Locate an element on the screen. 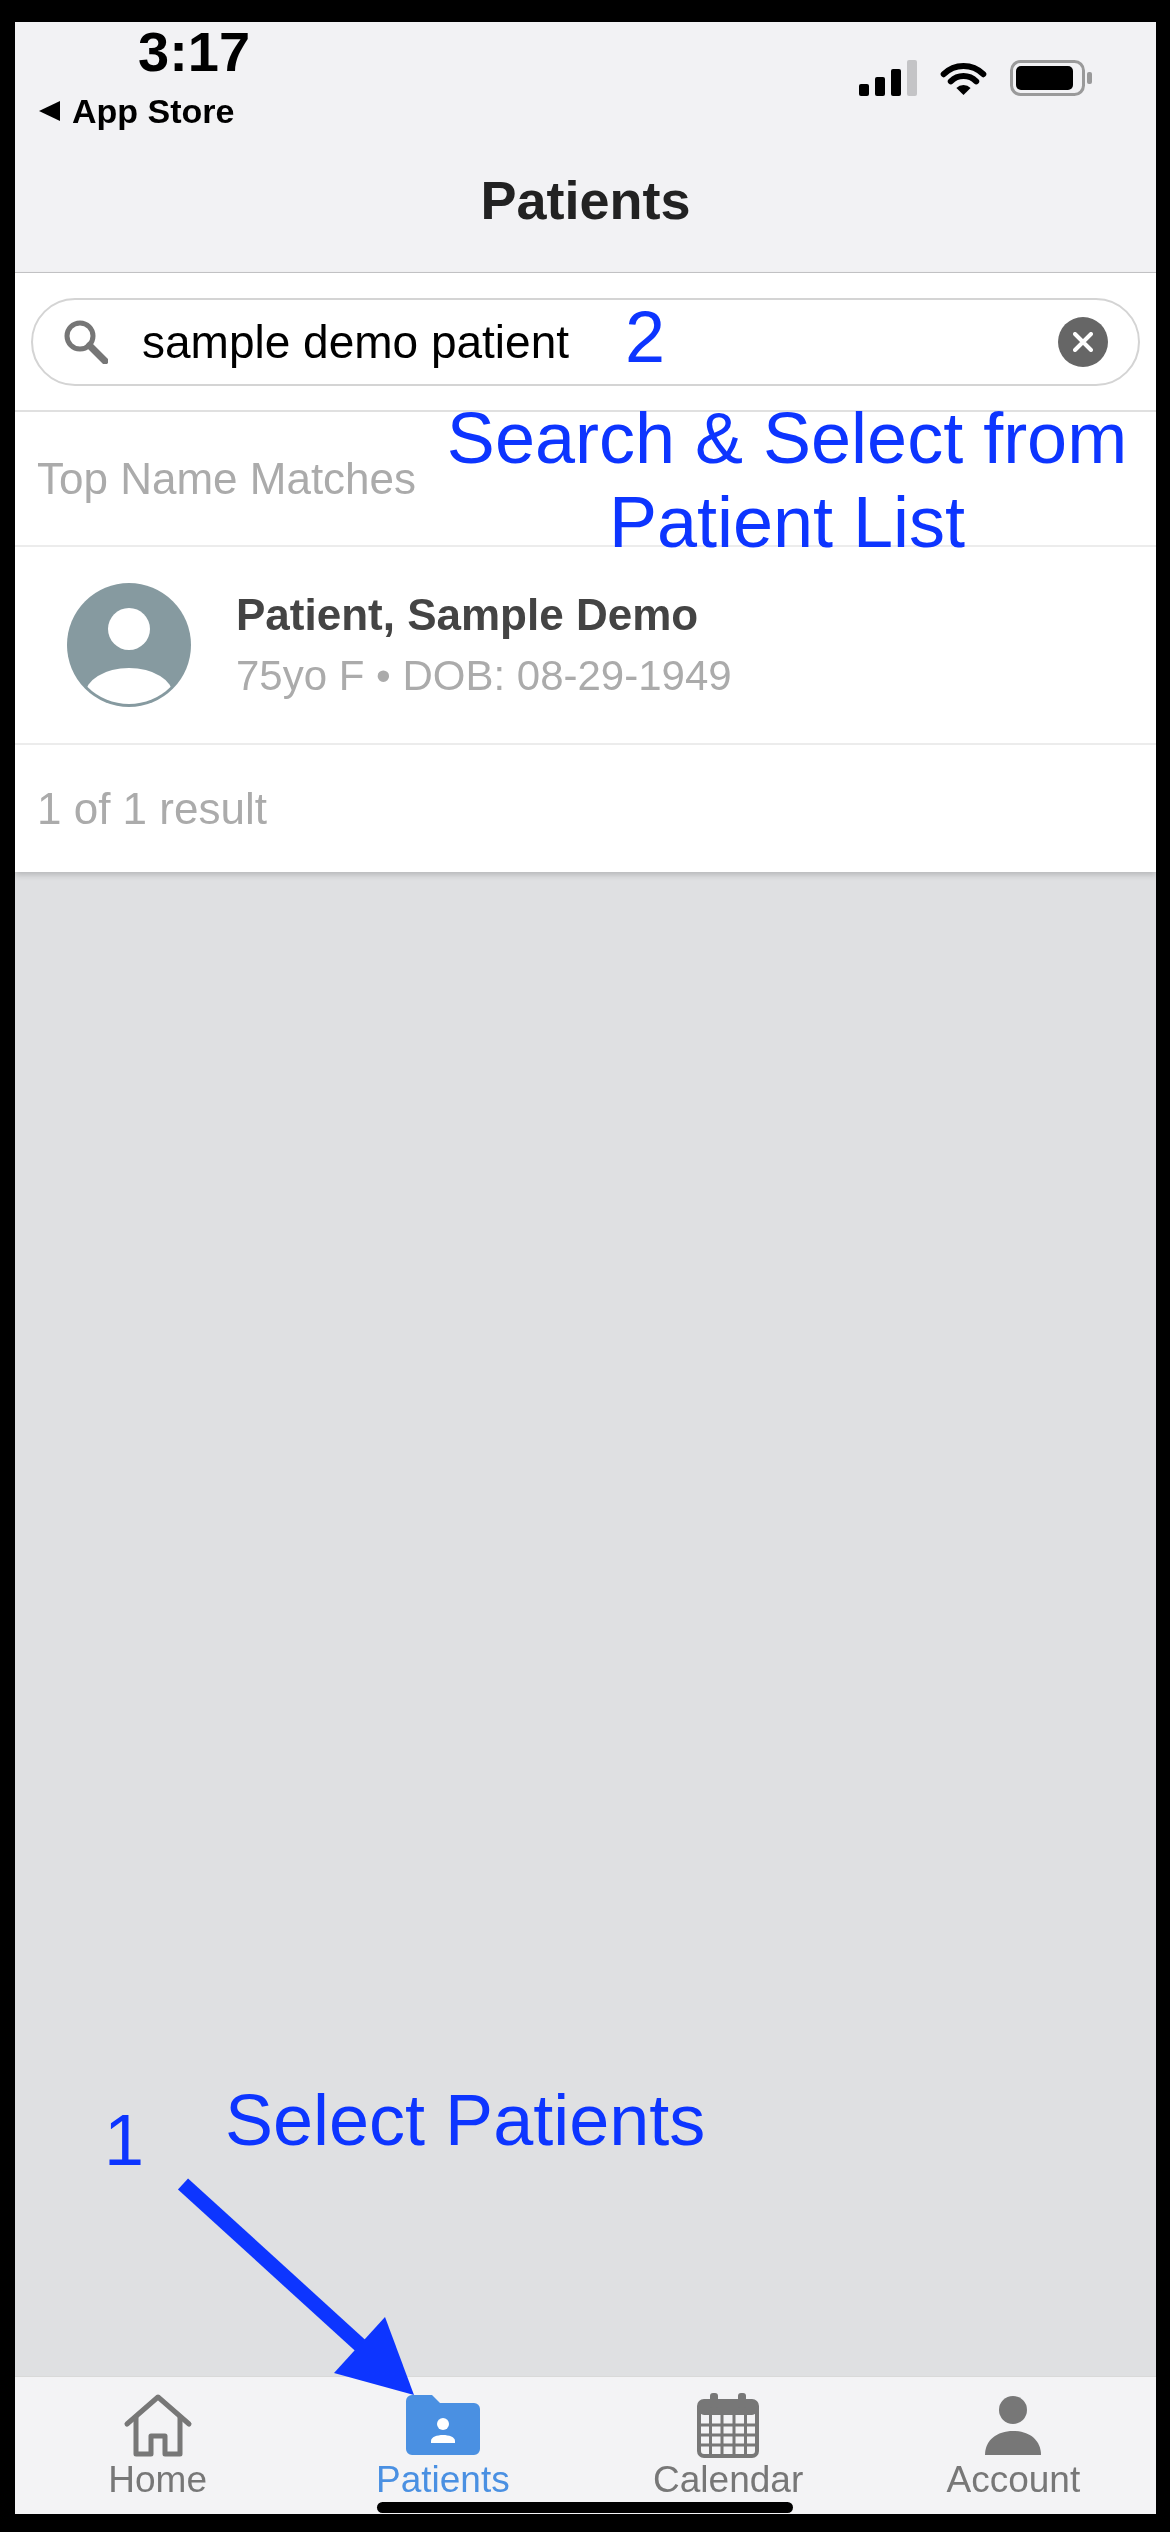  tab-button: Calendar is located at coordinates (728, 2437).